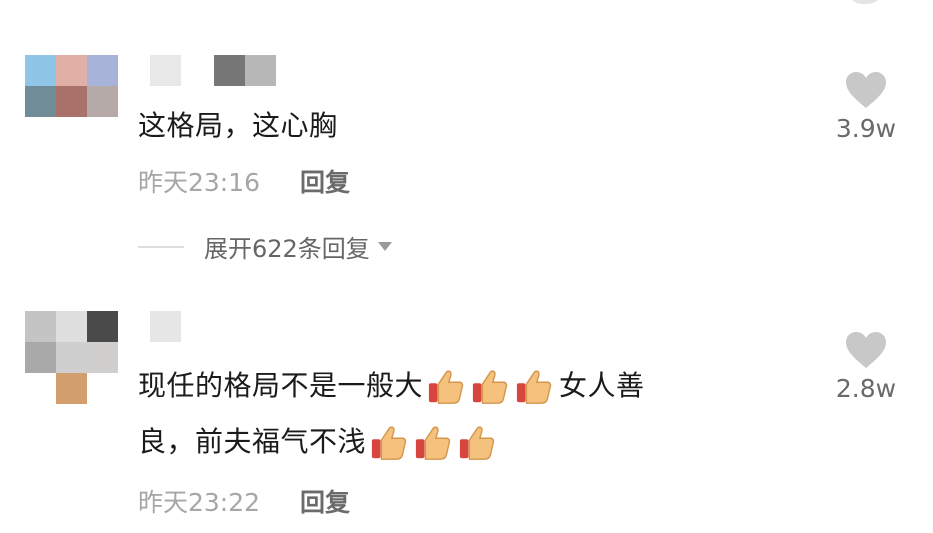  I want to click on like-count: 2.8w, so click(866, 388).